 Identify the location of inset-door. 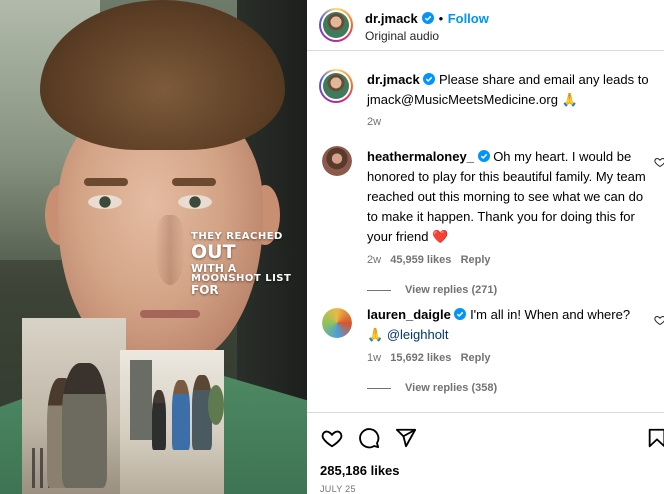
(141, 400).